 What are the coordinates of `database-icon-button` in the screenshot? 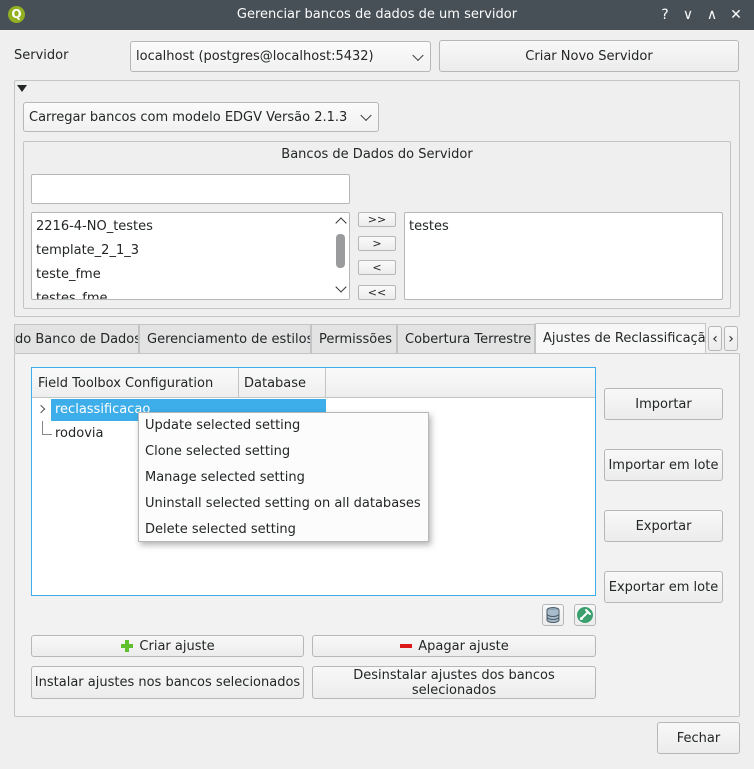 It's located at (553, 615).